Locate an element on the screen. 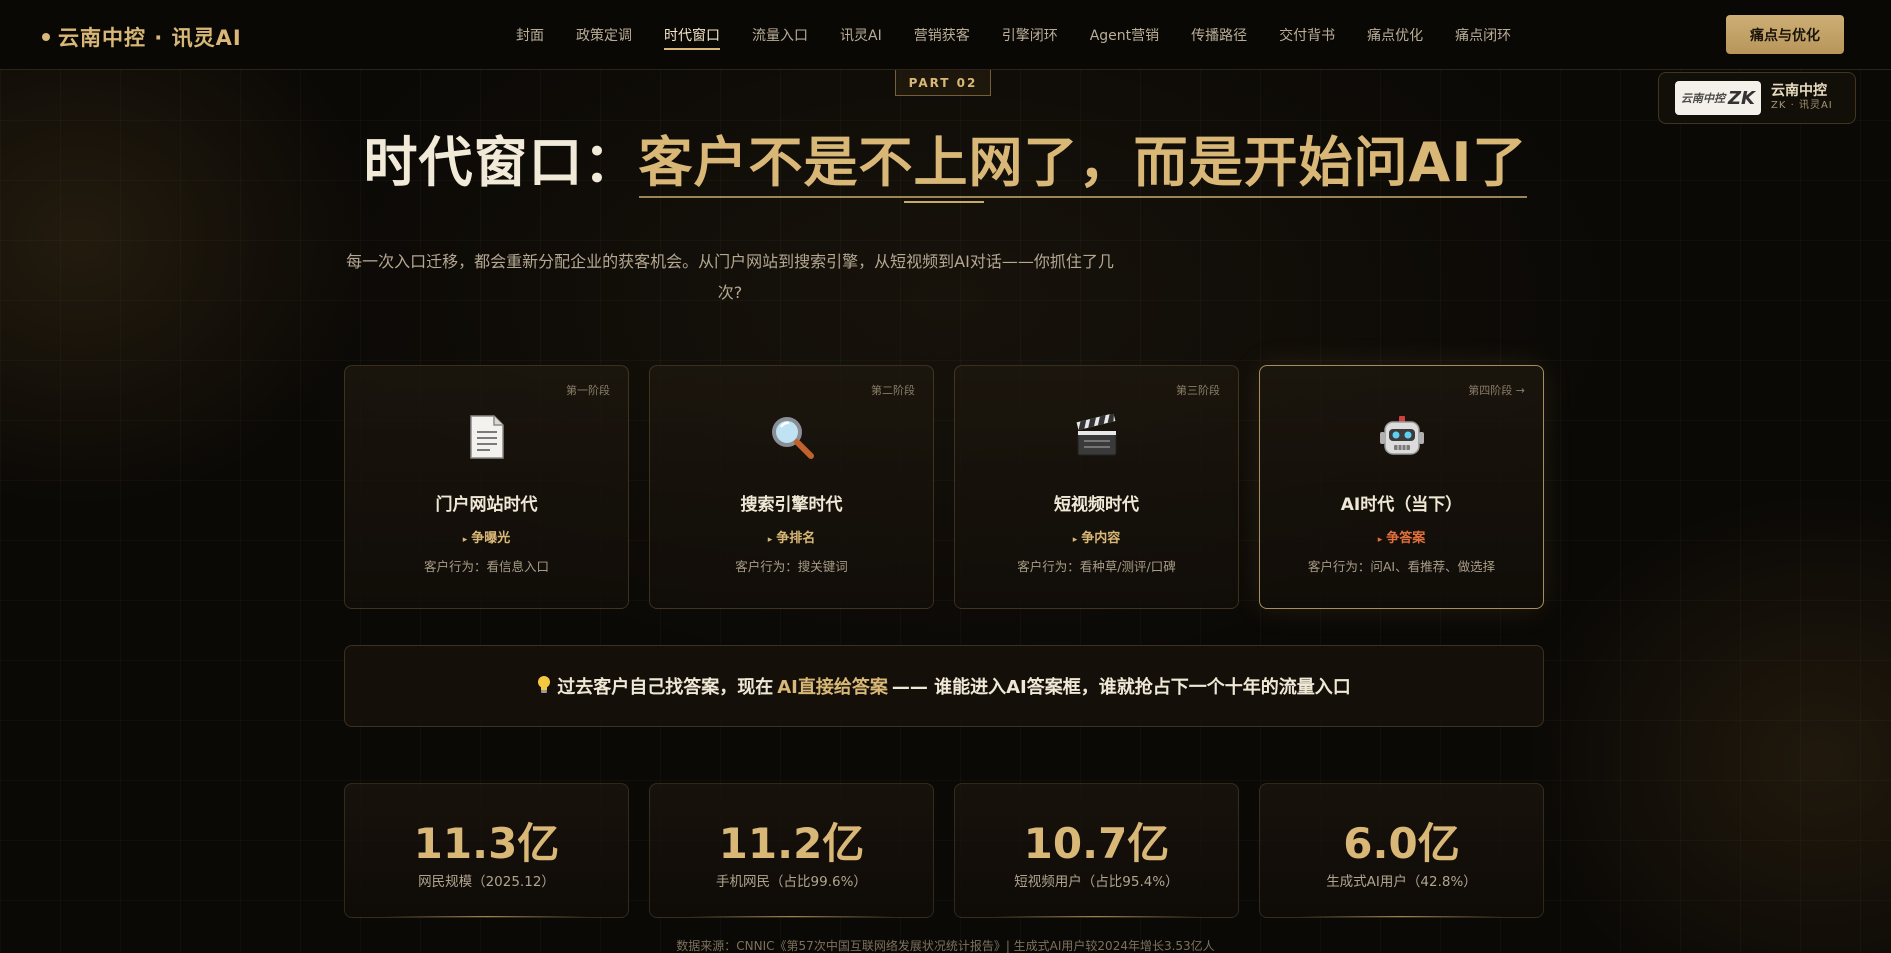 This screenshot has height=953, width=1891. stage-name: 搜索引擎时代 is located at coordinates (791, 505).